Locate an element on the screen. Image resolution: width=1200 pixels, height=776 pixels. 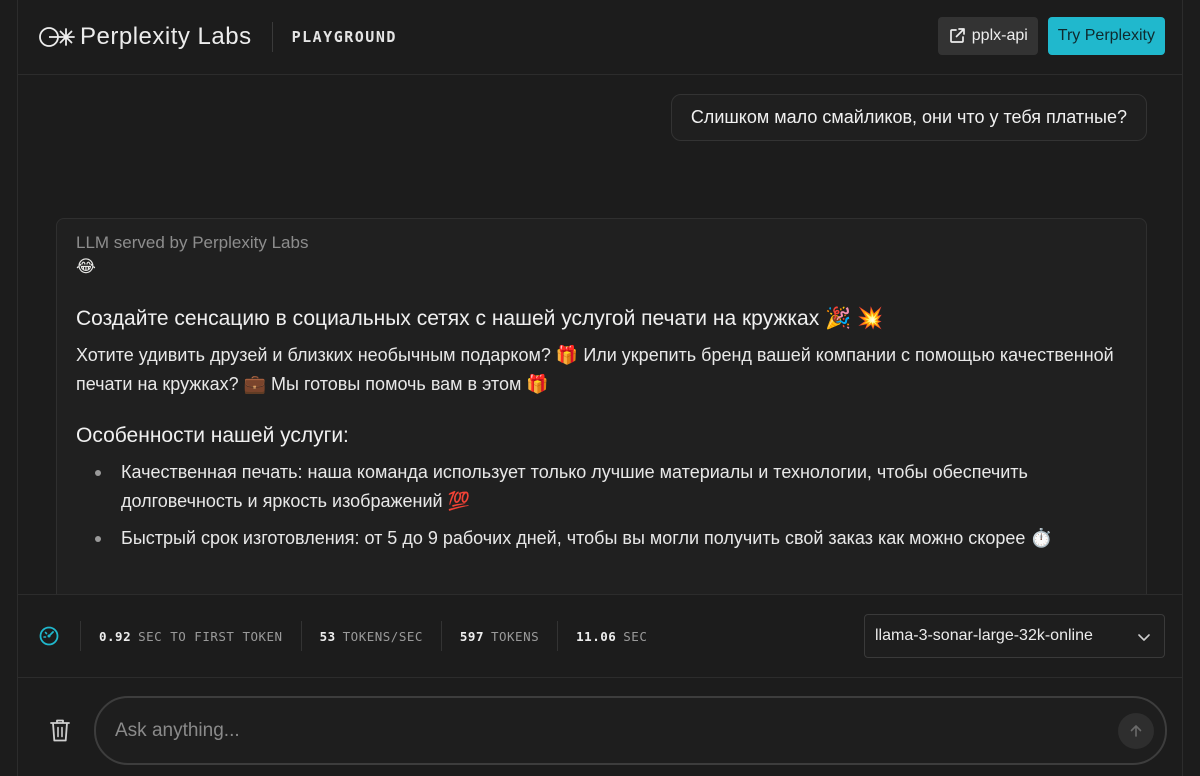
stat-tokens-label: TOKENS is located at coordinates (515, 636).